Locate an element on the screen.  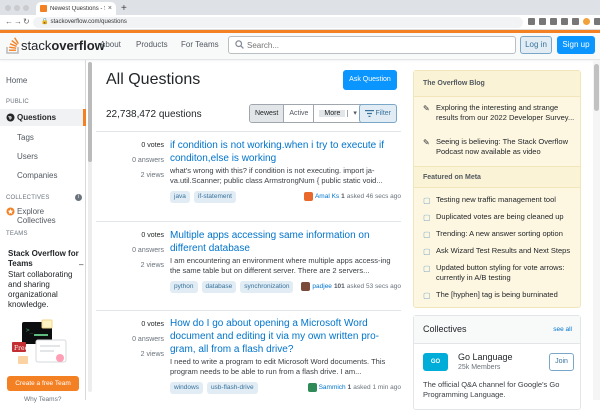
url-text: stackoverflow.com/questions is located at coordinates (88, 22).